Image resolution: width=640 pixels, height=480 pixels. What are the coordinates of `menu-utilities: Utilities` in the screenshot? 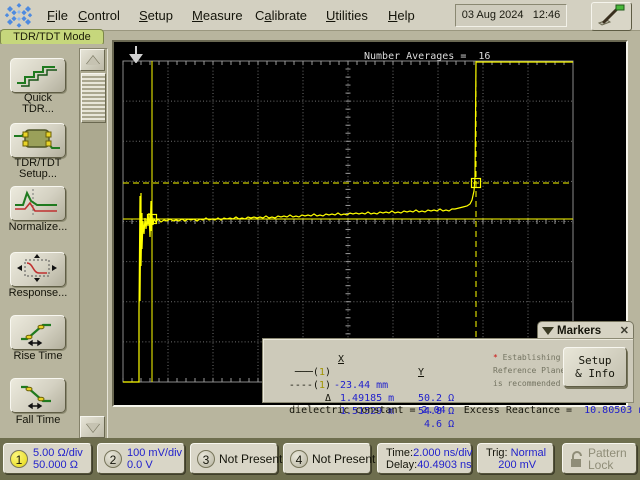 It's located at (347, 15).